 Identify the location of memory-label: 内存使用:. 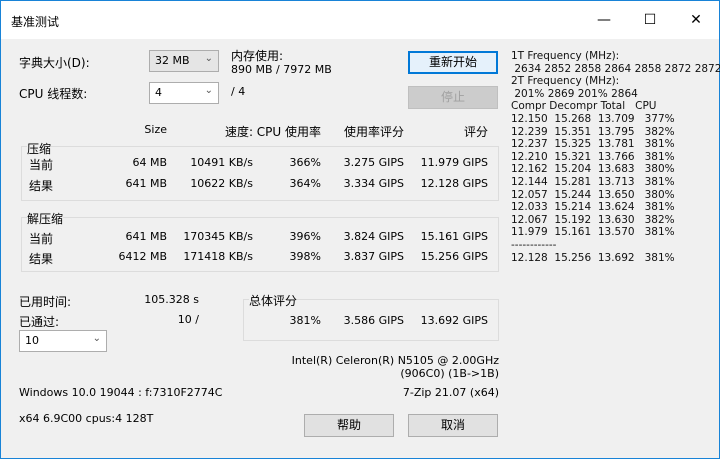
(257, 56).